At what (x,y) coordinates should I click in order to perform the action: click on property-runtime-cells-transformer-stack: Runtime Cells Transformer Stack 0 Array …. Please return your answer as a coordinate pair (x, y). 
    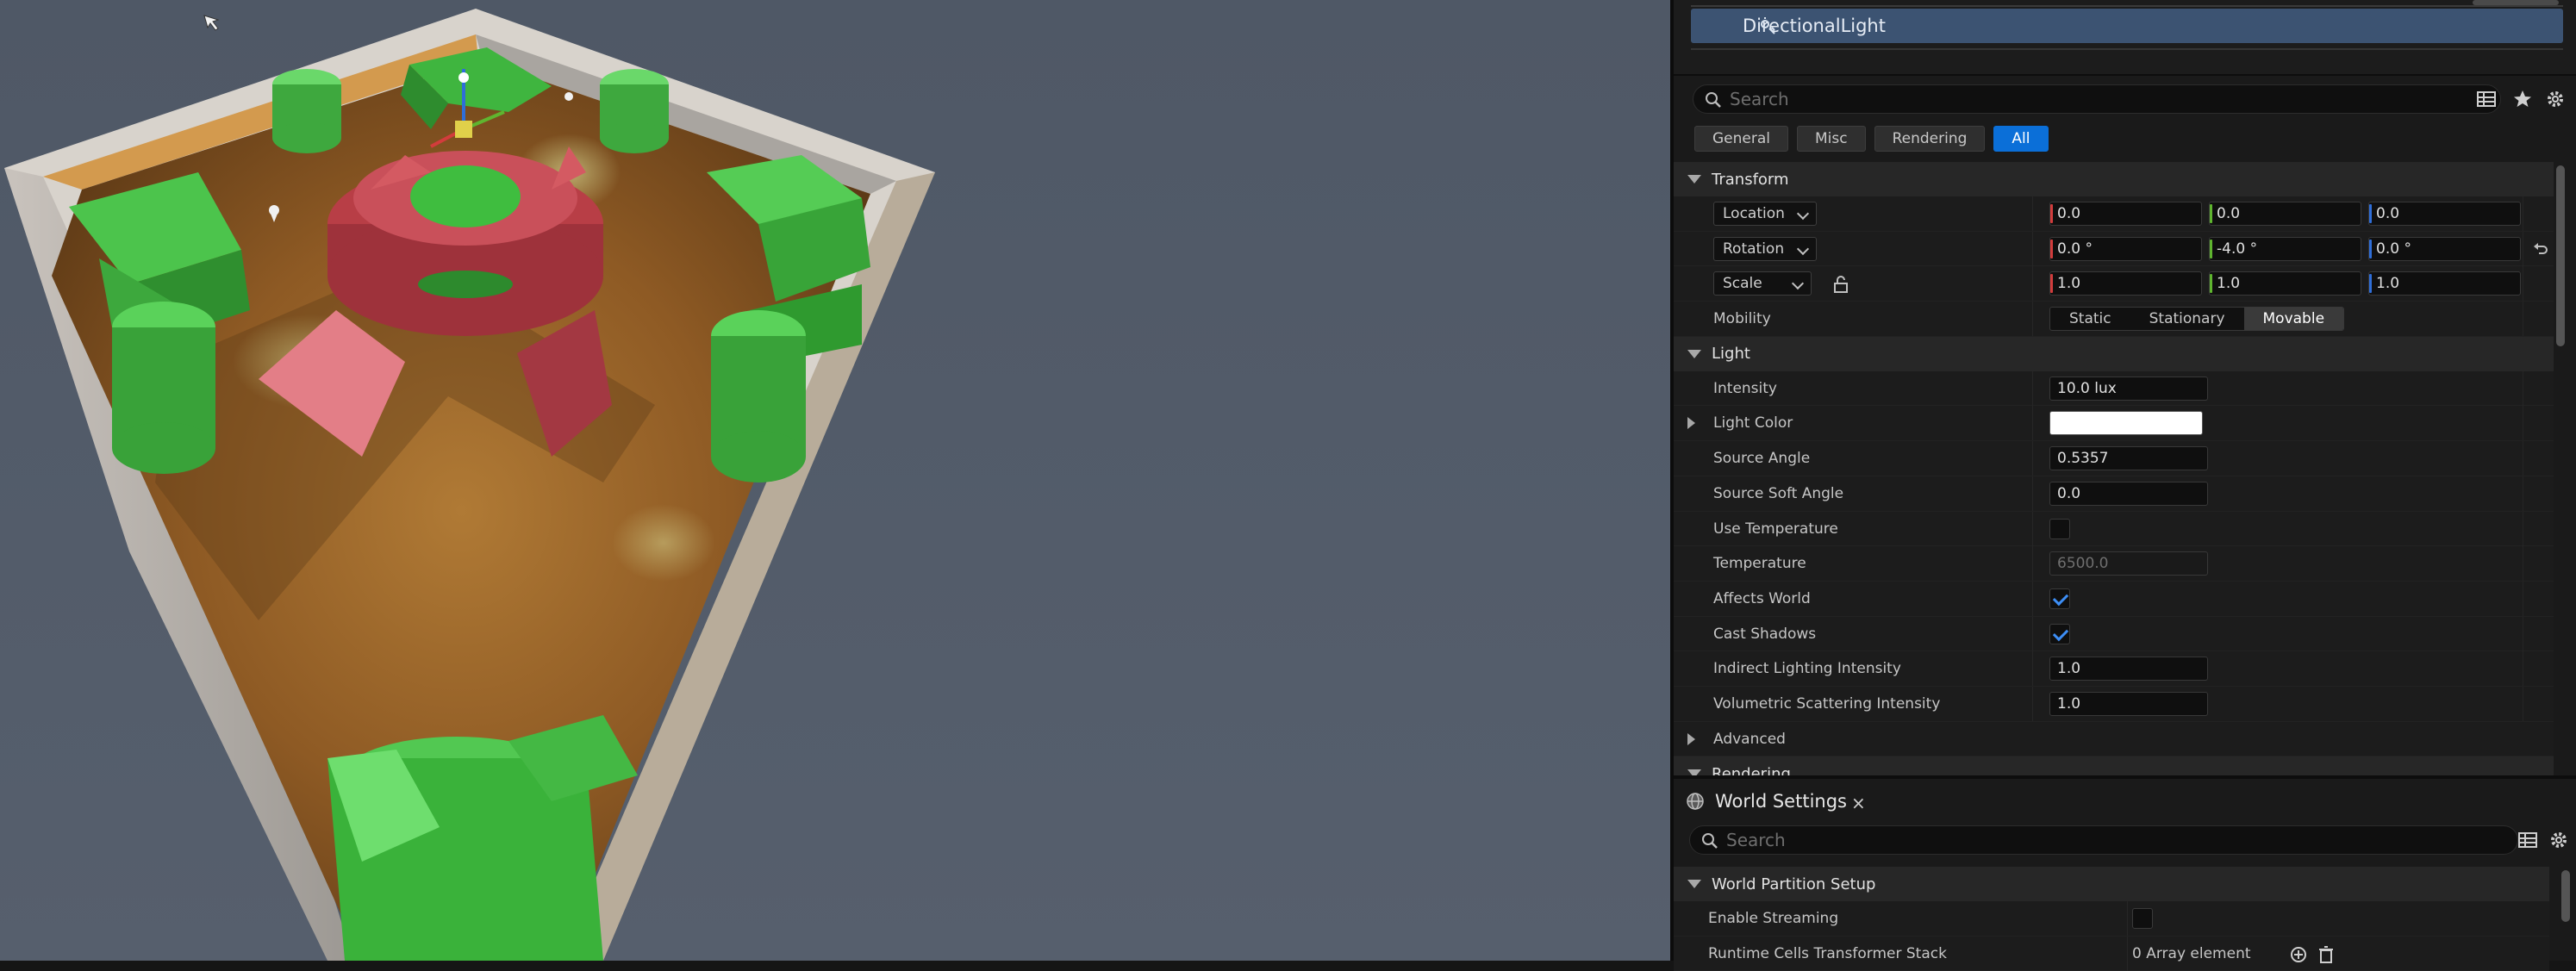
    Looking at the image, I should click on (2111, 953).